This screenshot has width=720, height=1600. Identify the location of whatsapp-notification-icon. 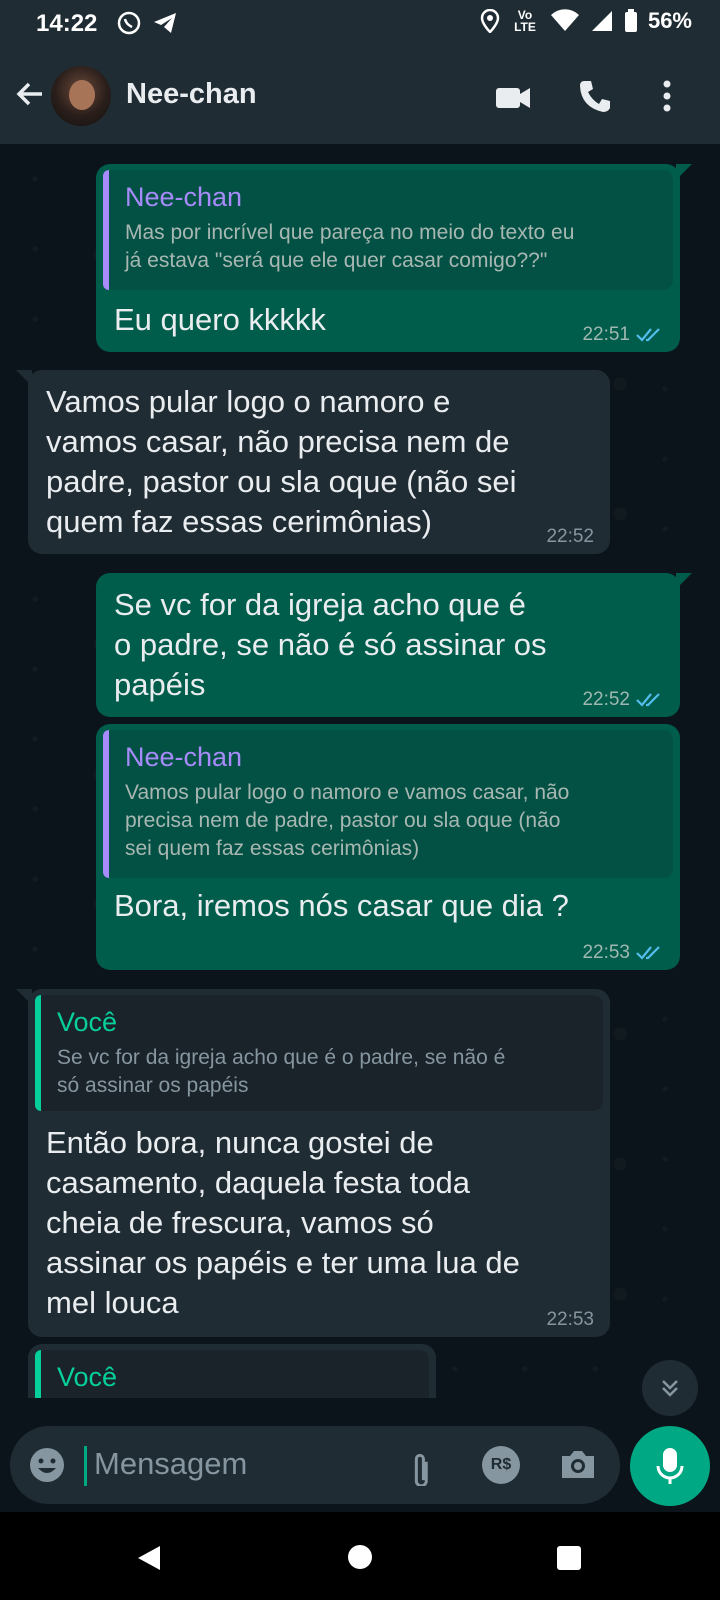
(129, 23).